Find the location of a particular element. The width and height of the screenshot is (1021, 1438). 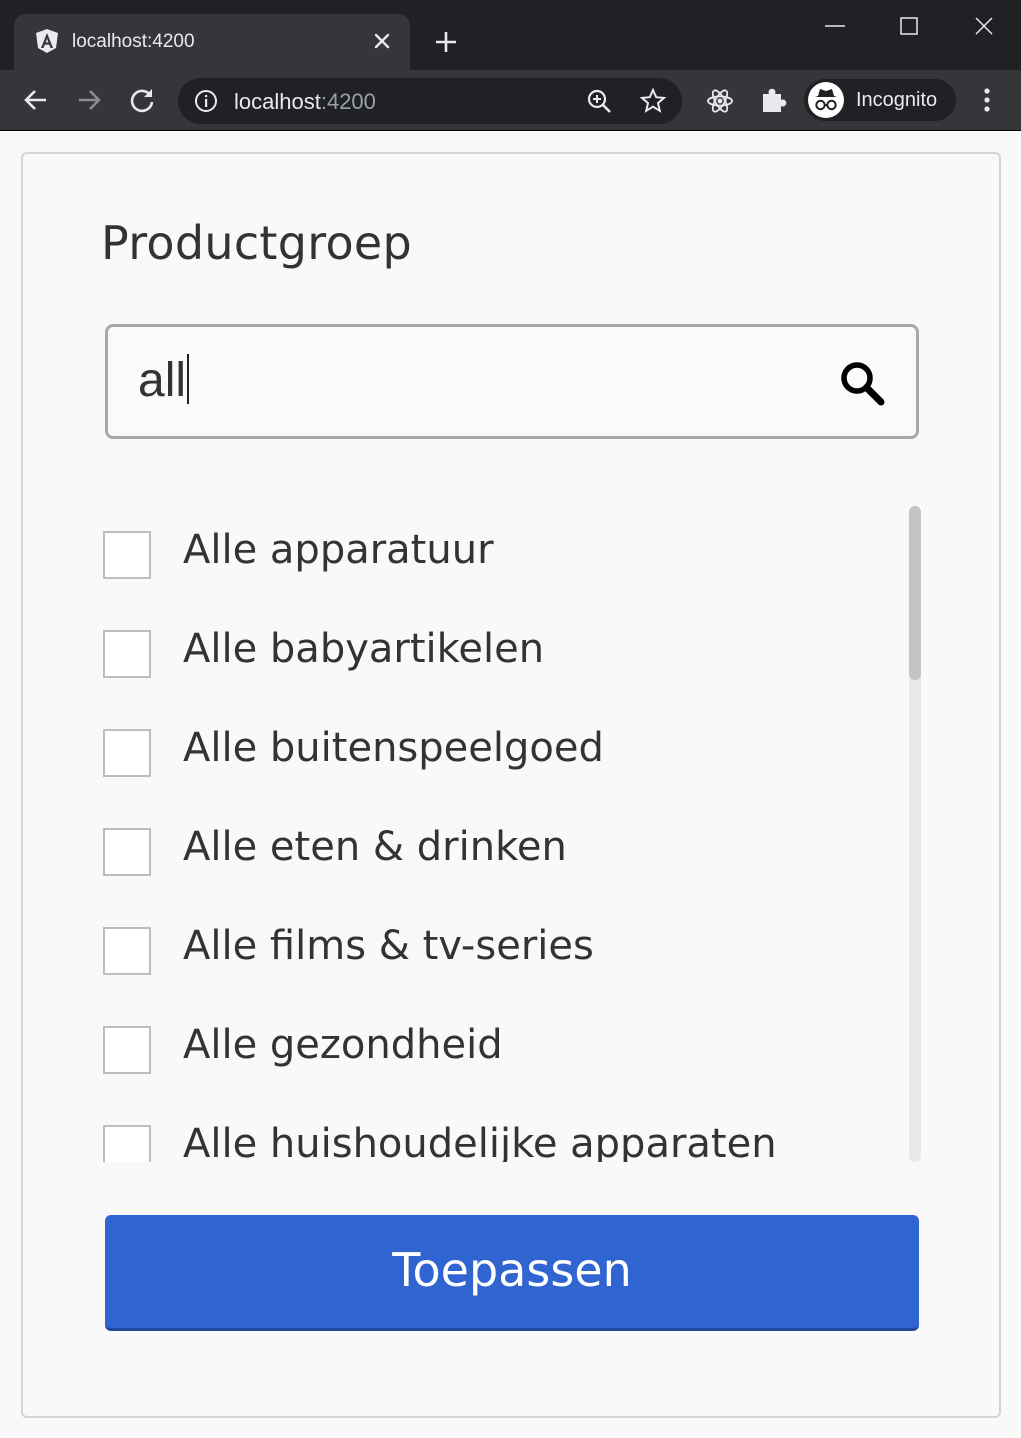

react-devtools-icon is located at coordinates (720, 101).